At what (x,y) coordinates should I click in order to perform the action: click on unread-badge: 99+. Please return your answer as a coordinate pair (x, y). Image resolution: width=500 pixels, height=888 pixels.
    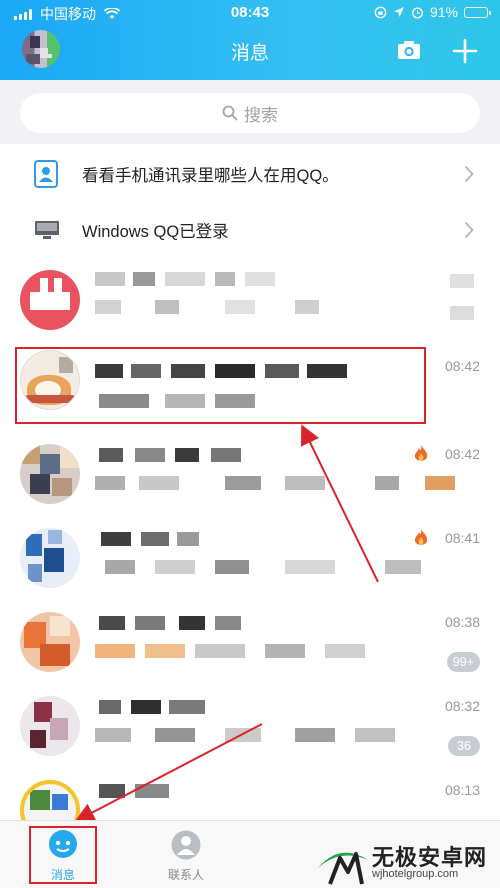
    Looking at the image, I should click on (463, 662).